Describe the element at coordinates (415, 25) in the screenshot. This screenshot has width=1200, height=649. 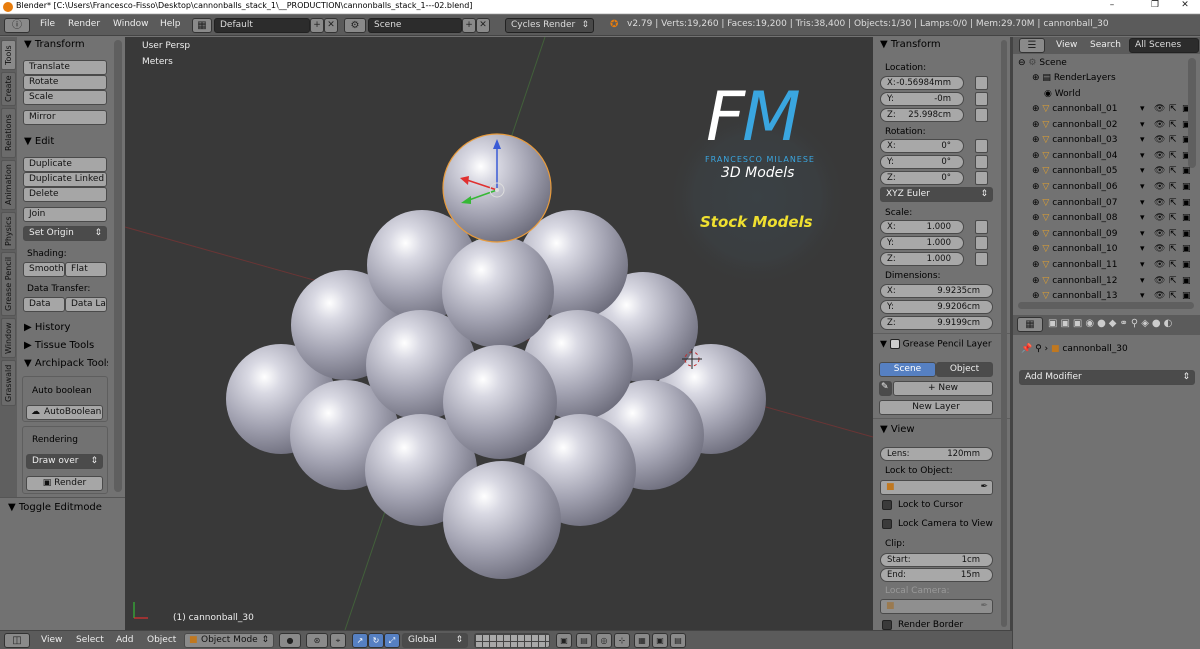
I see `scene-field: Scene` at that location.